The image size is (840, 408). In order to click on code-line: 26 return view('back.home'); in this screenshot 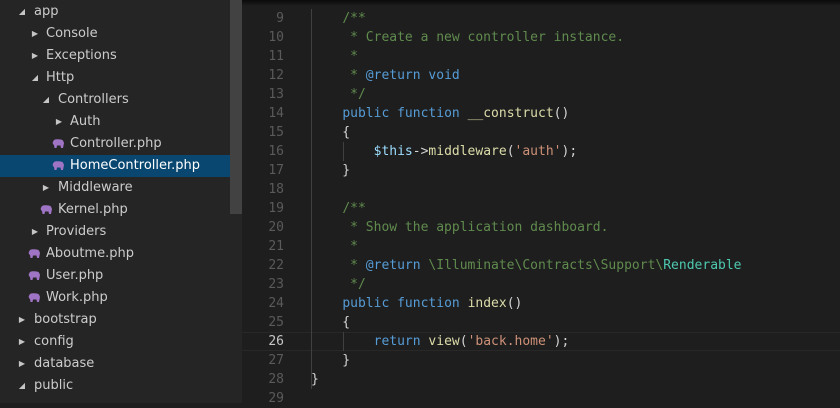, I will do `click(541, 341)`.